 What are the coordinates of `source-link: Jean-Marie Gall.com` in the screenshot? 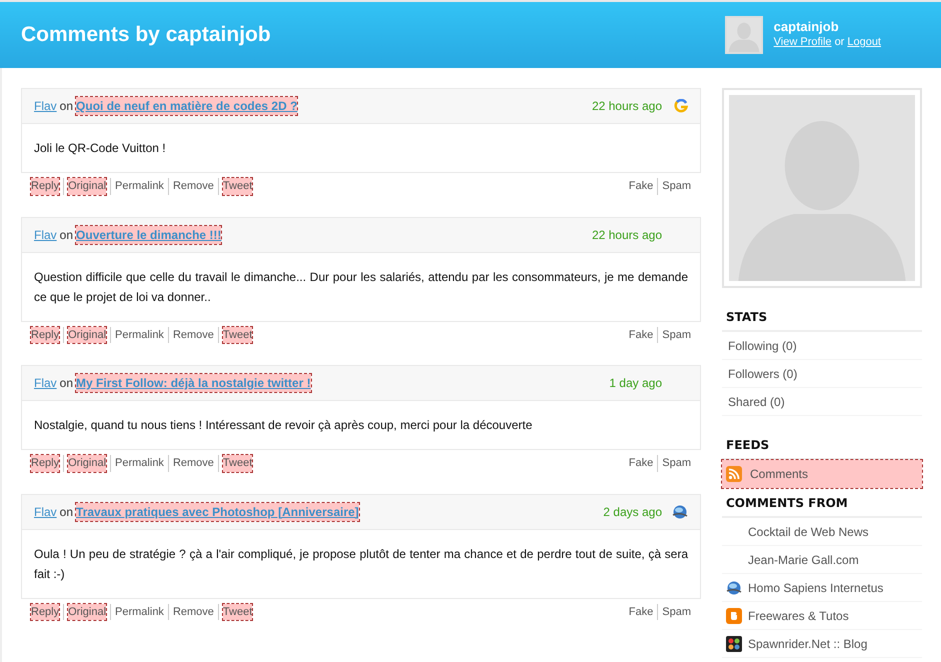 It's located at (822, 560).